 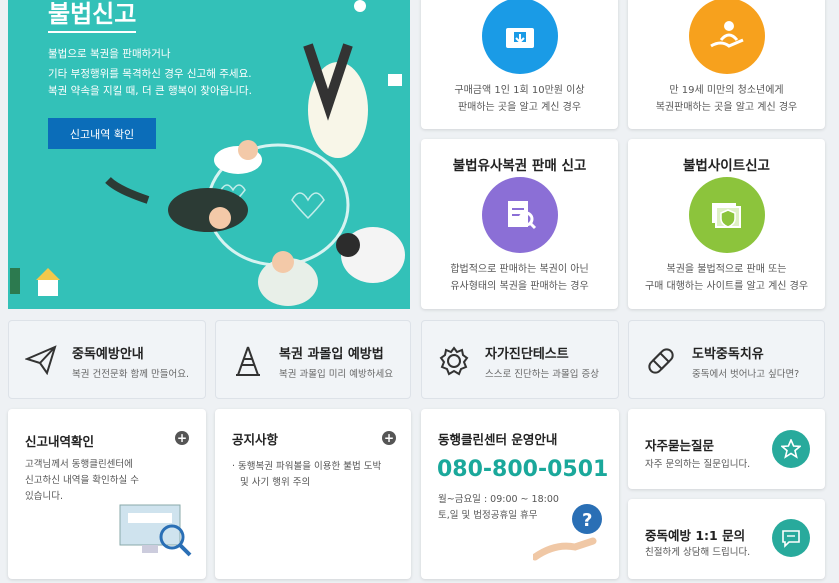 What do you see at coordinates (661, 361) in the screenshot?
I see `bandage-icon` at bounding box center [661, 361].